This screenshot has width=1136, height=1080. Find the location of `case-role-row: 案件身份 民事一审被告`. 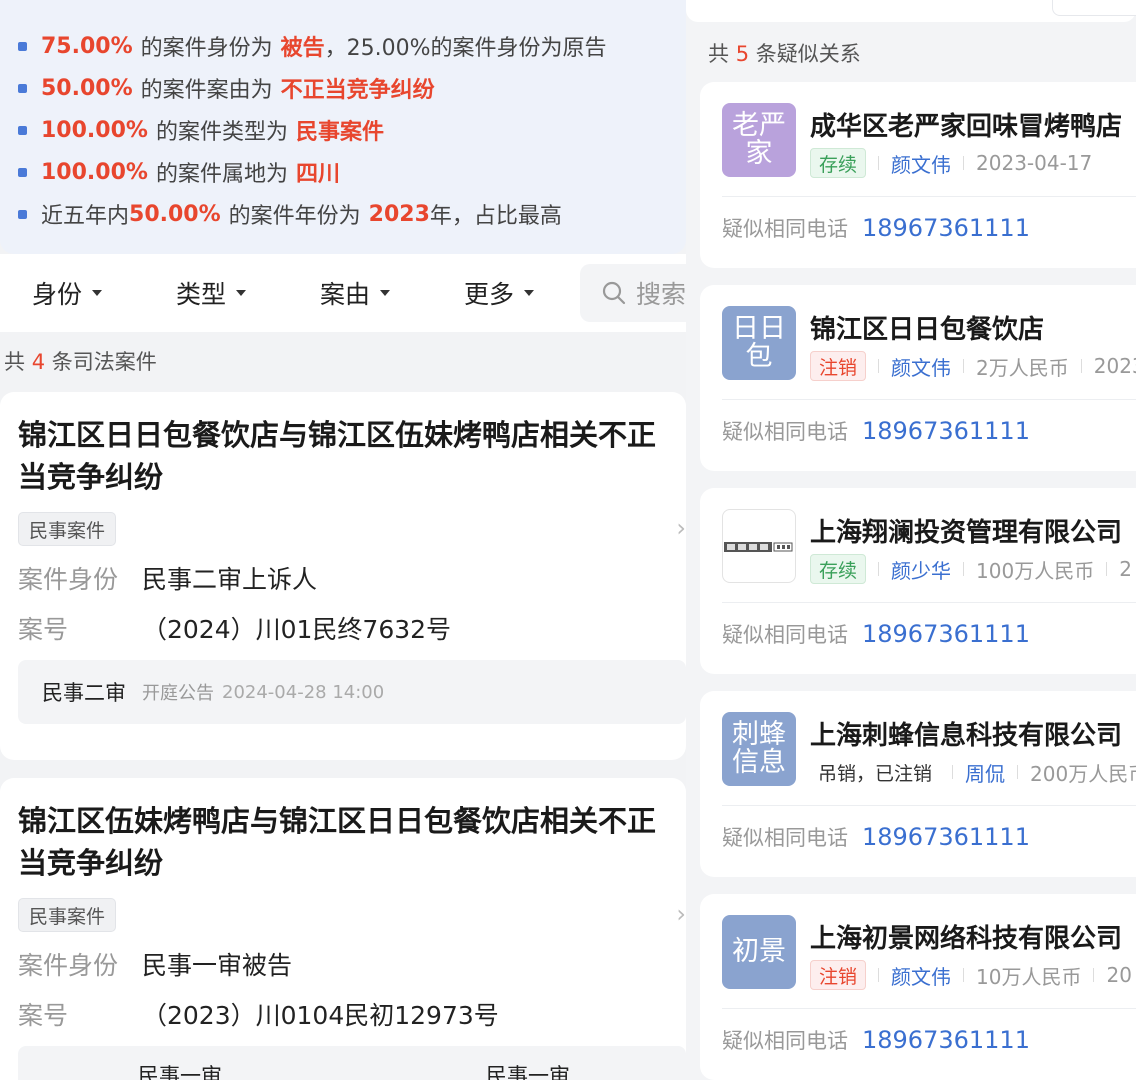

case-role-row: 案件身份 民事一审被告 is located at coordinates (155, 964).